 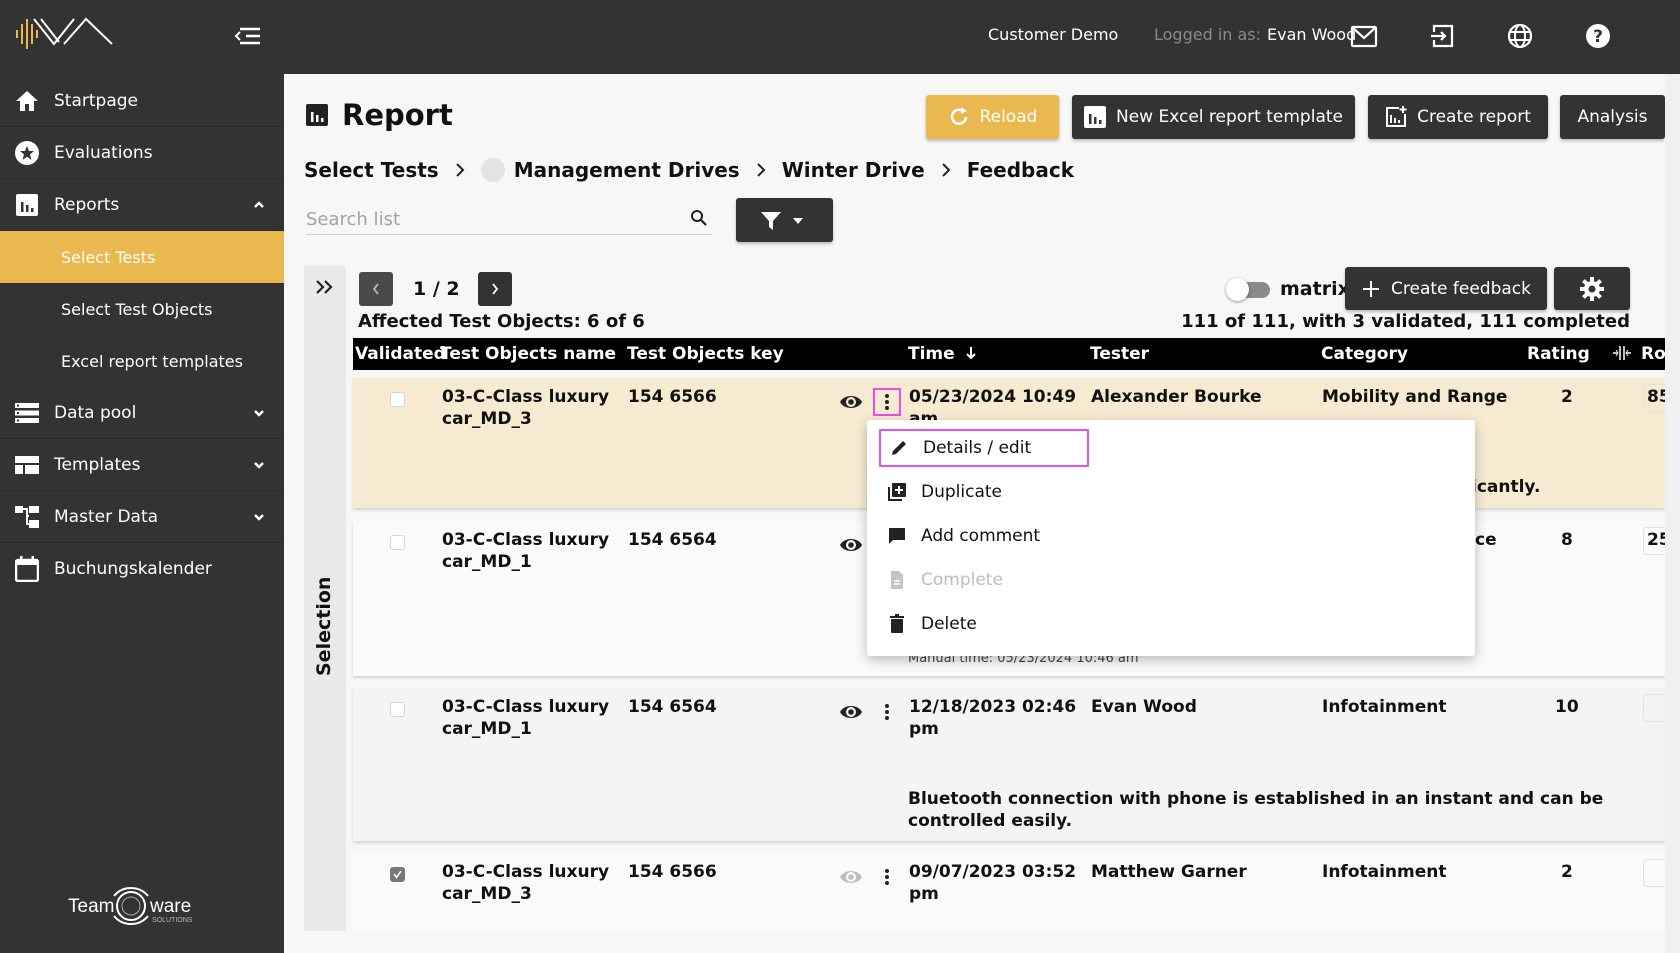 I want to click on menu-item-complete: Complete, so click(x=984, y=580).